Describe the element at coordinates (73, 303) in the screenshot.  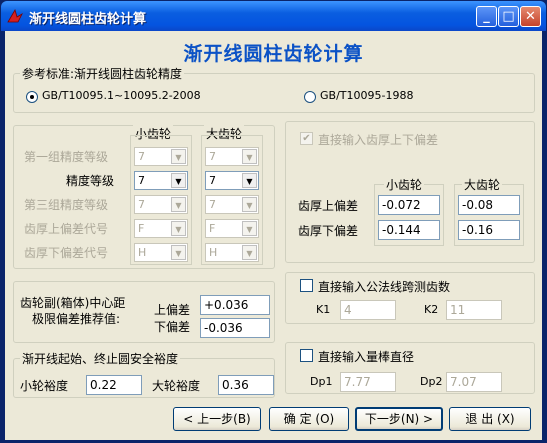
I see `center-label-1: 齿轮副(箱体)中心距` at that location.